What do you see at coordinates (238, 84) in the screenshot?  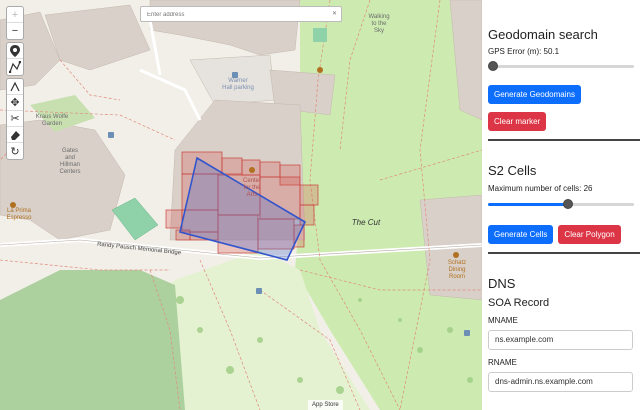 I see `map-label-warner: Warner Hall parking` at bounding box center [238, 84].